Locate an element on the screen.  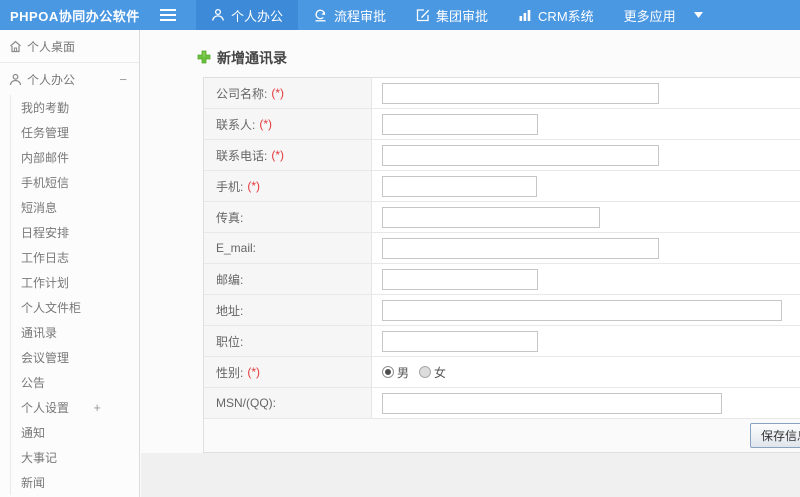
app-title: PHPOA协同办公软件 is located at coordinates (75, 16).